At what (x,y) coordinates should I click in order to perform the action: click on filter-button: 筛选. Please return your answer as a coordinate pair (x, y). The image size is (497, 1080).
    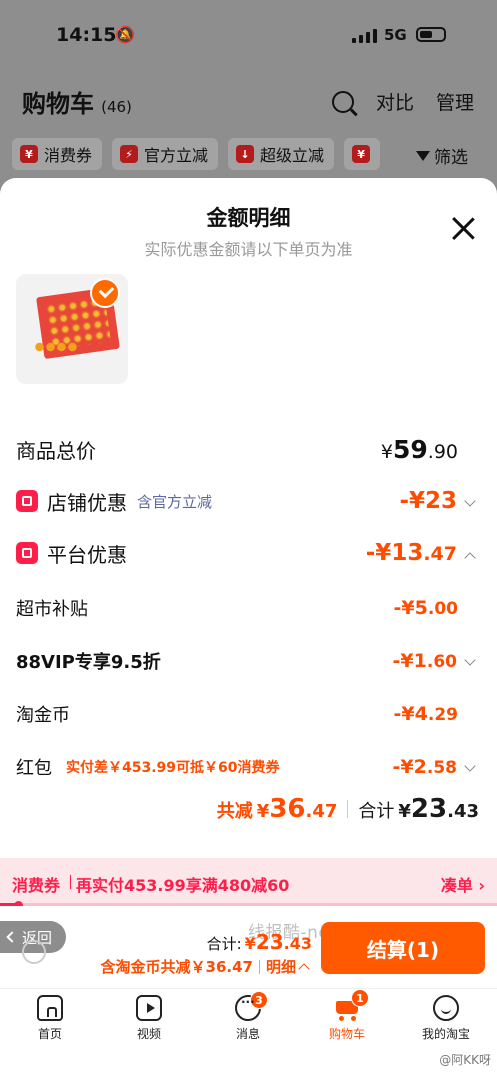
    Looking at the image, I should click on (442, 155).